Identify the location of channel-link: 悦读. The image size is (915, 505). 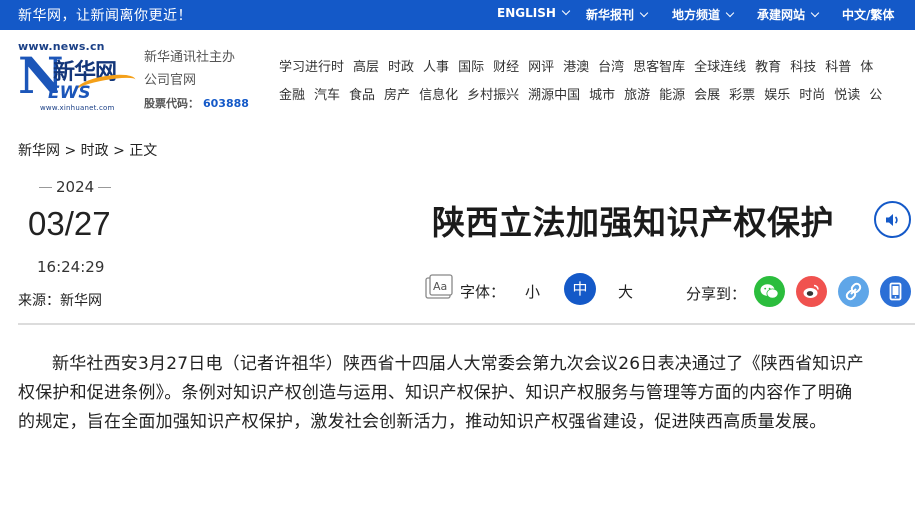
(847, 95).